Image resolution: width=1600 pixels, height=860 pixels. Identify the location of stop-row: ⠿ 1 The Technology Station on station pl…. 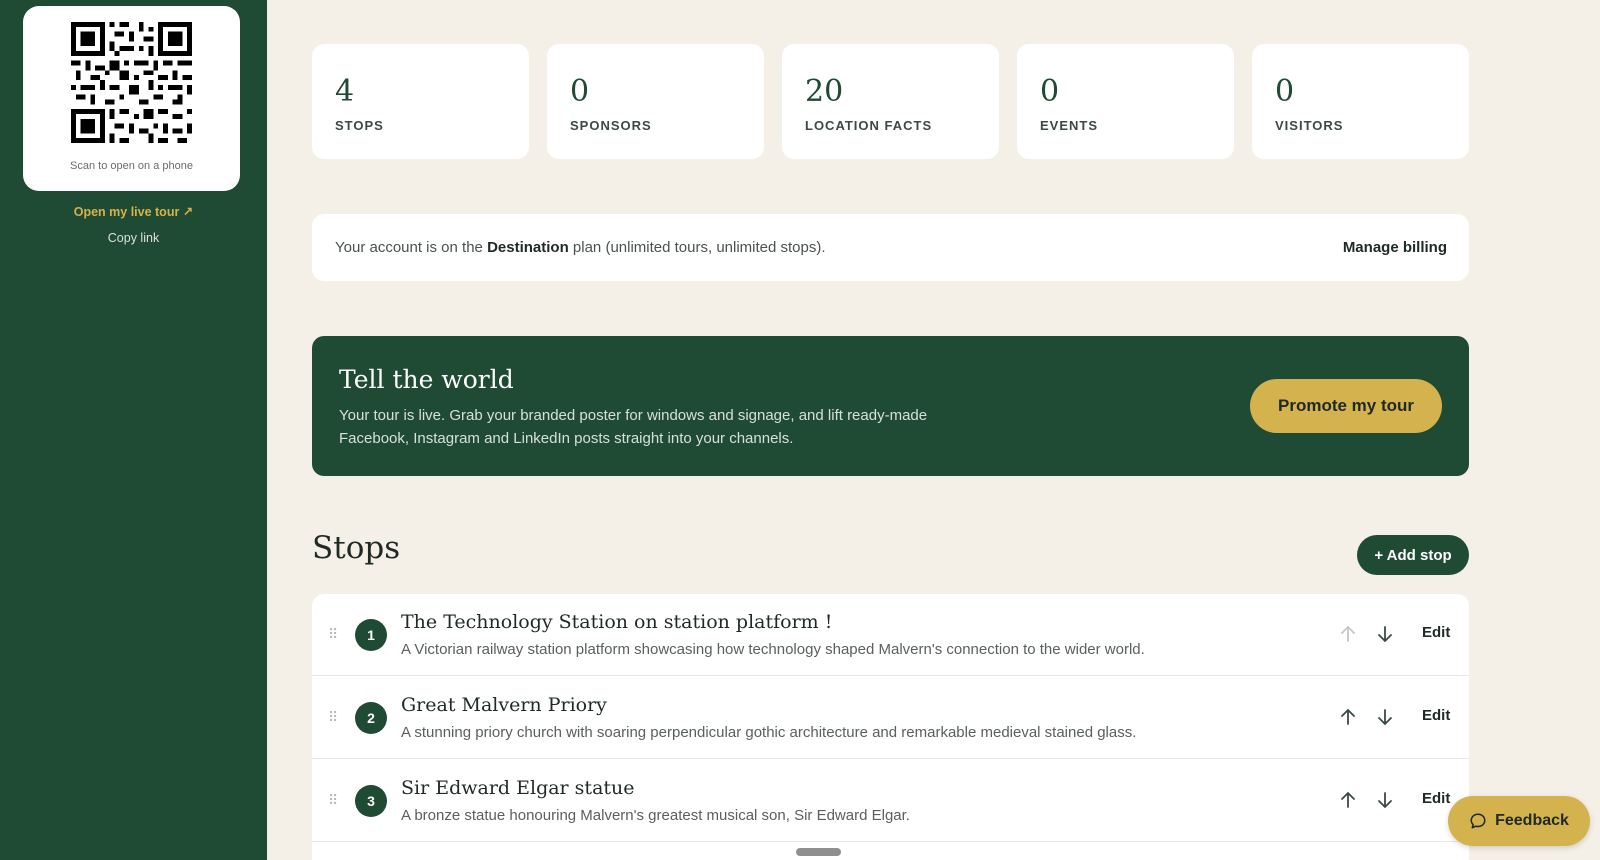
(890, 635).